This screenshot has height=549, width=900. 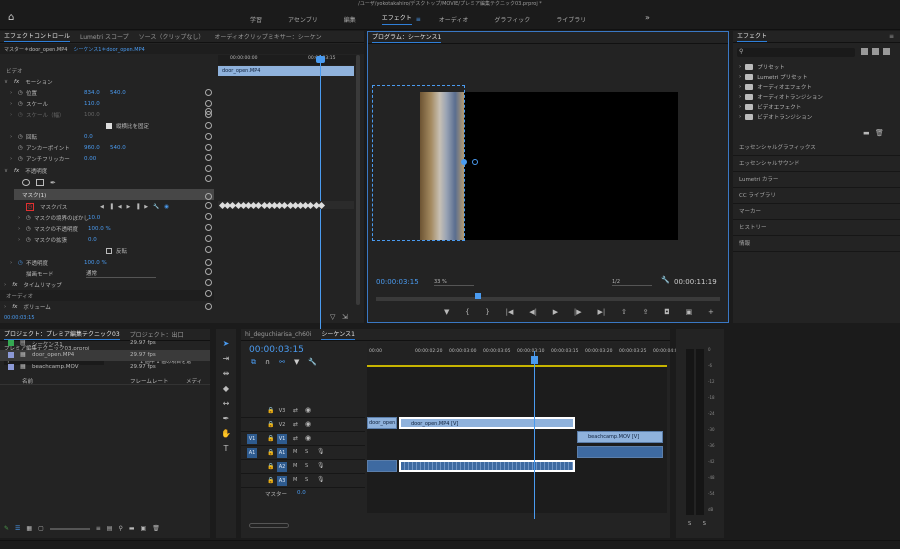 I want to click on track-select-tool-icon: ⇥, so click(x=226, y=359).